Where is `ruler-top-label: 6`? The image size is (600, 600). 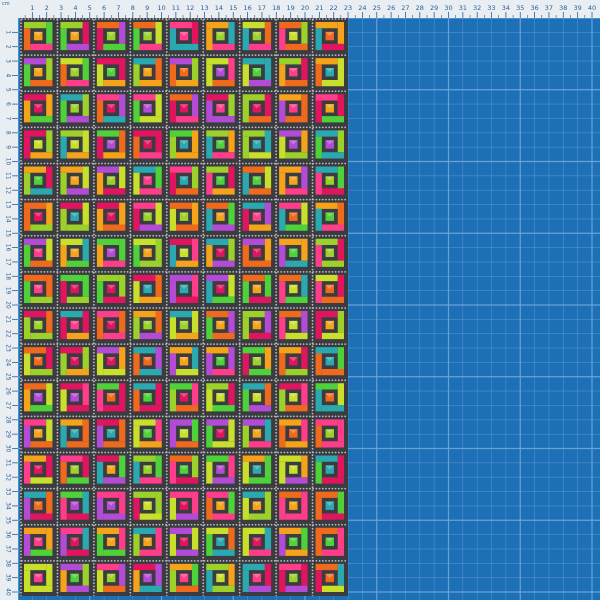 ruler-top-label: 6 is located at coordinates (104, 8).